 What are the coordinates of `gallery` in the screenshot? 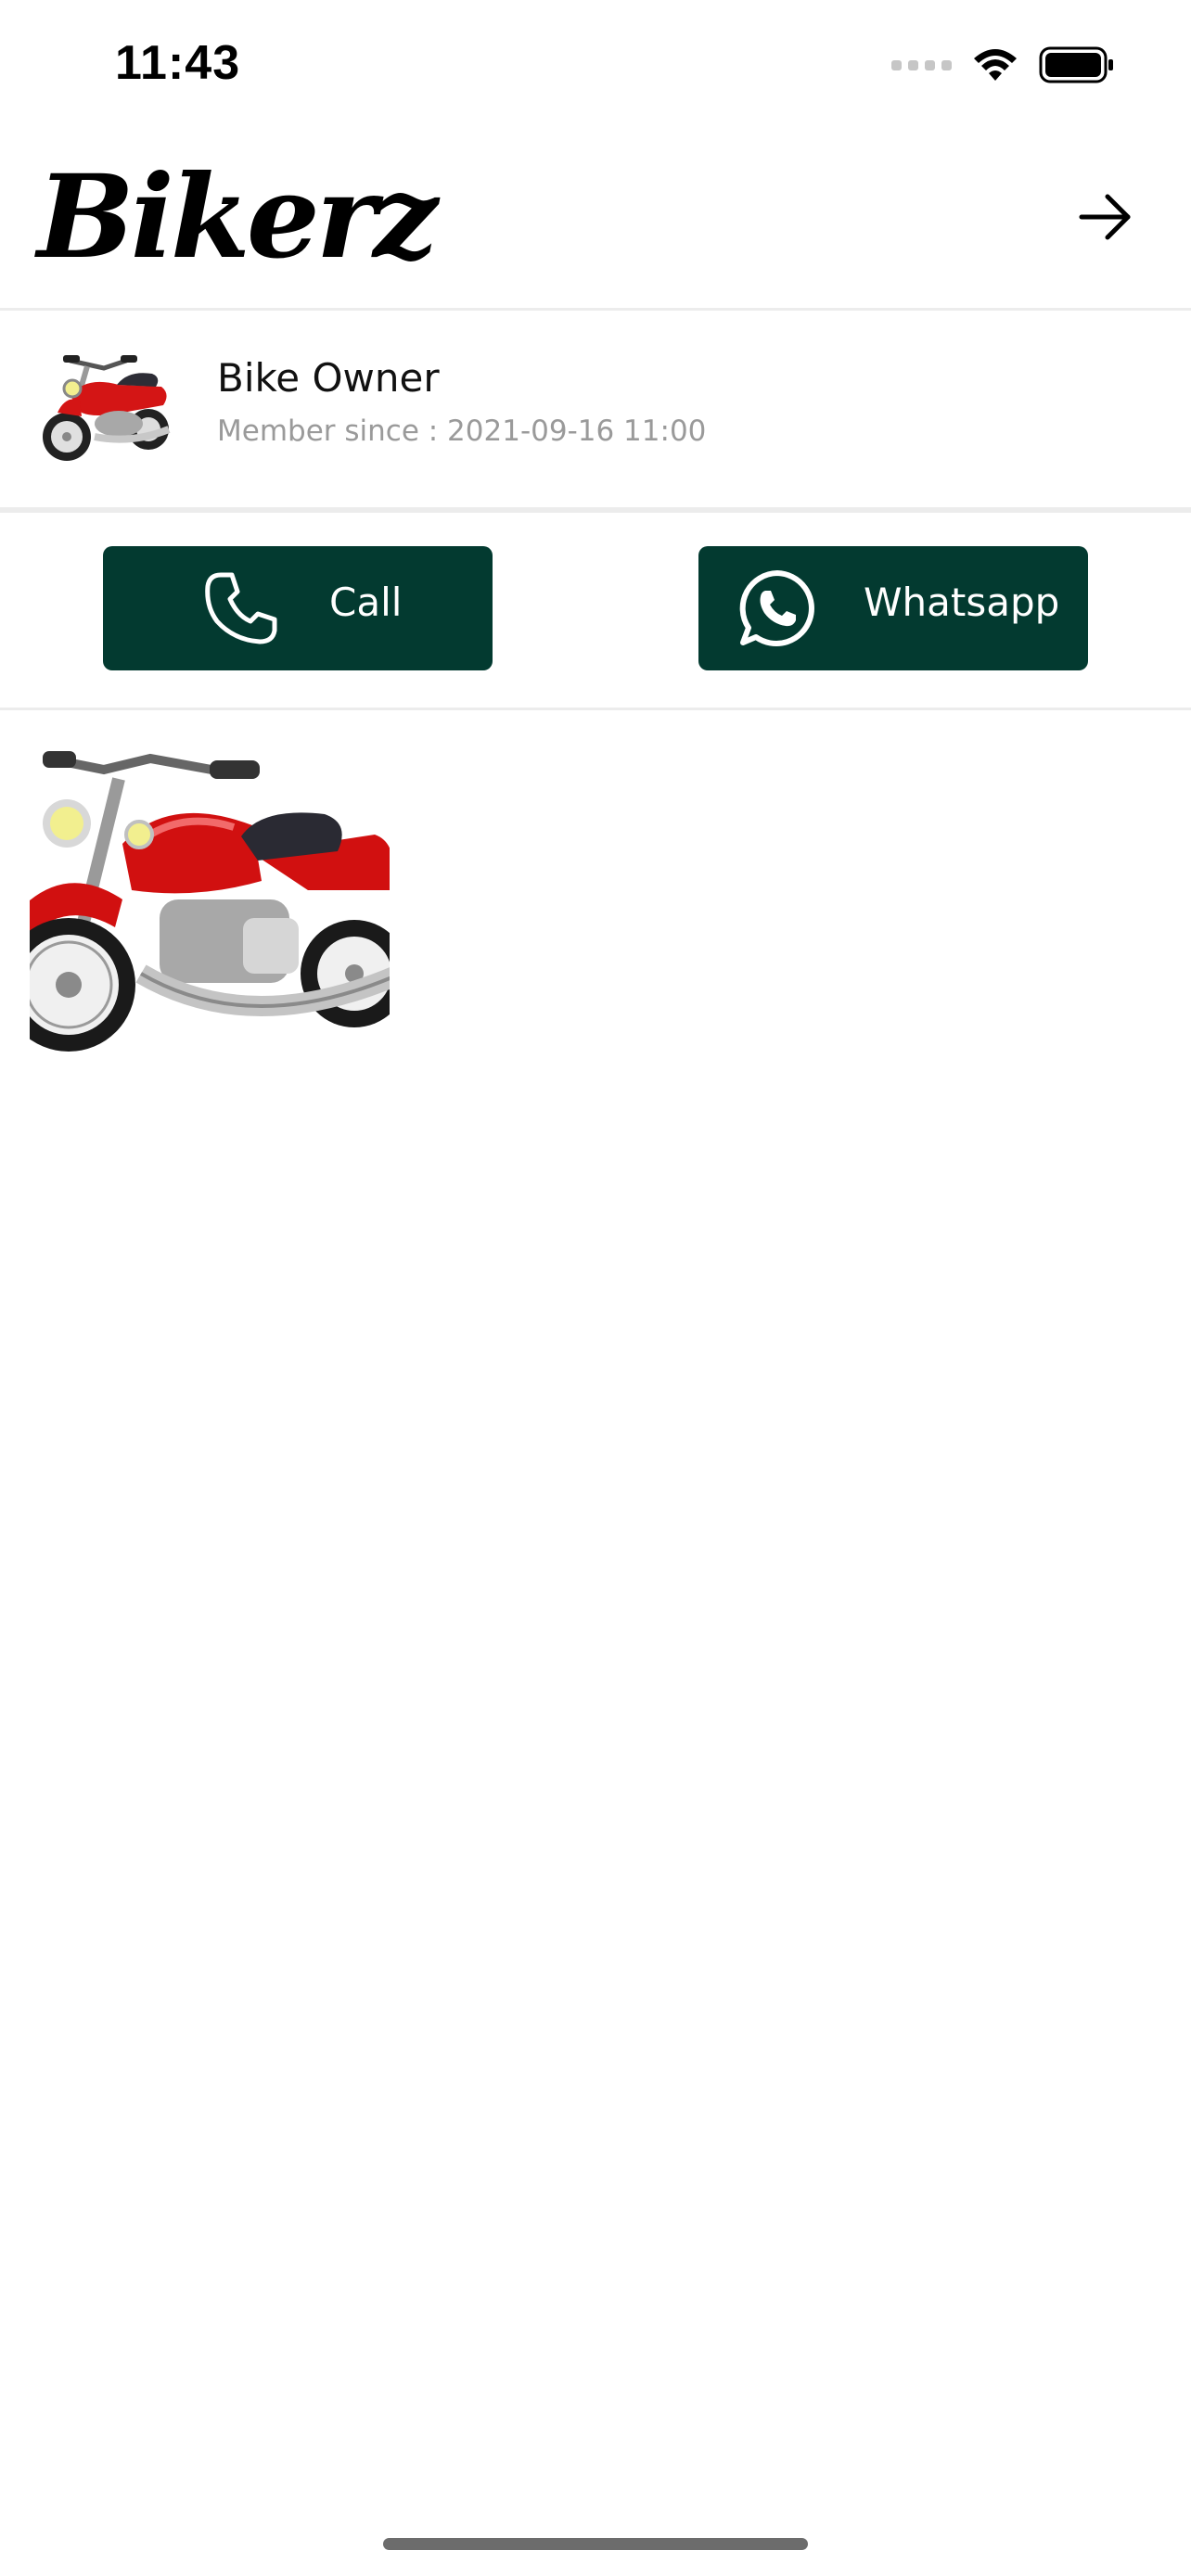 It's located at (205, 913).